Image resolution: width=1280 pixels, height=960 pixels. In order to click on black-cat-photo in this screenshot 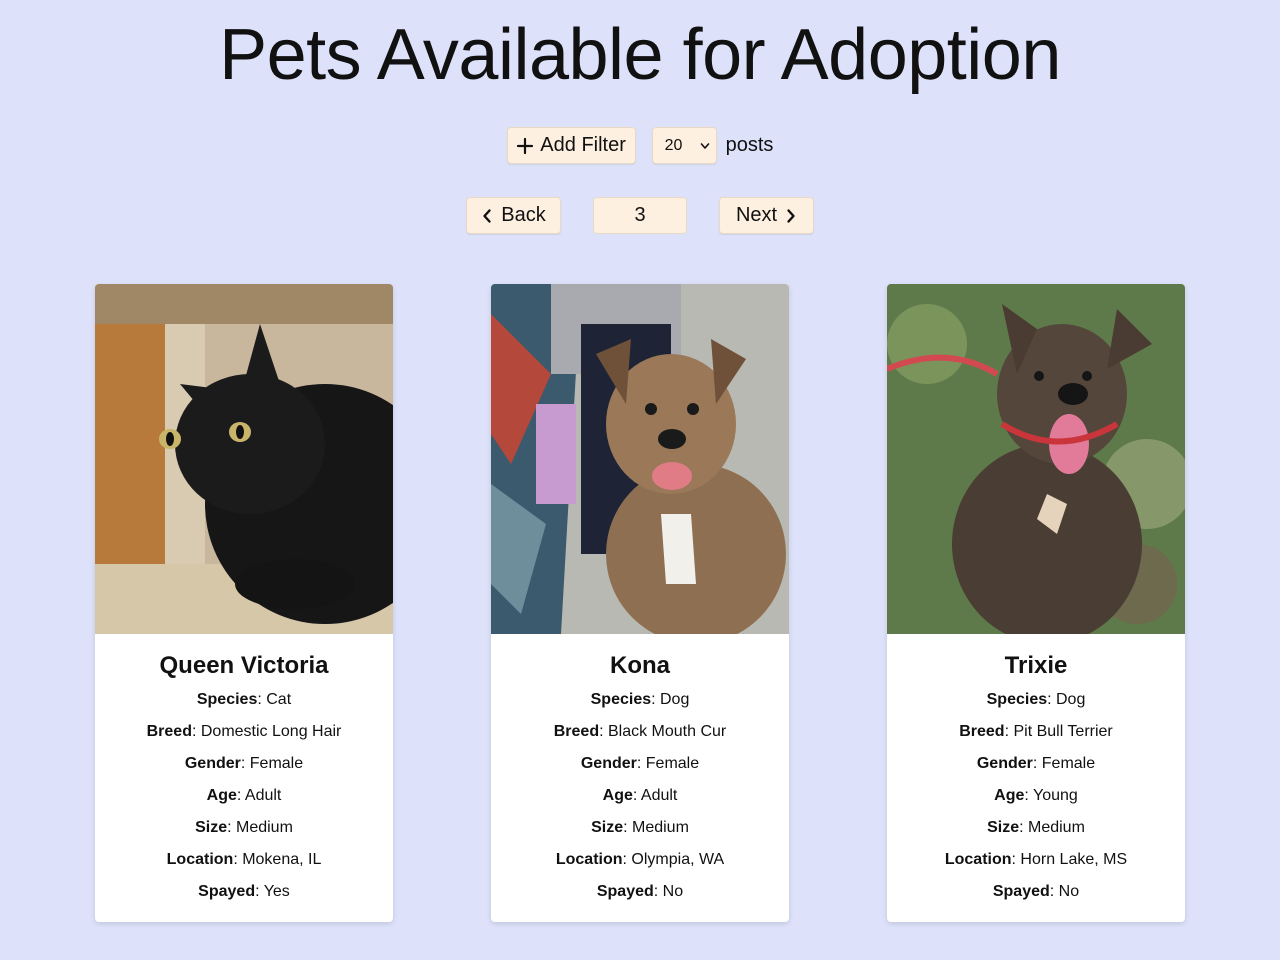, I will do `click(244, 459)`.